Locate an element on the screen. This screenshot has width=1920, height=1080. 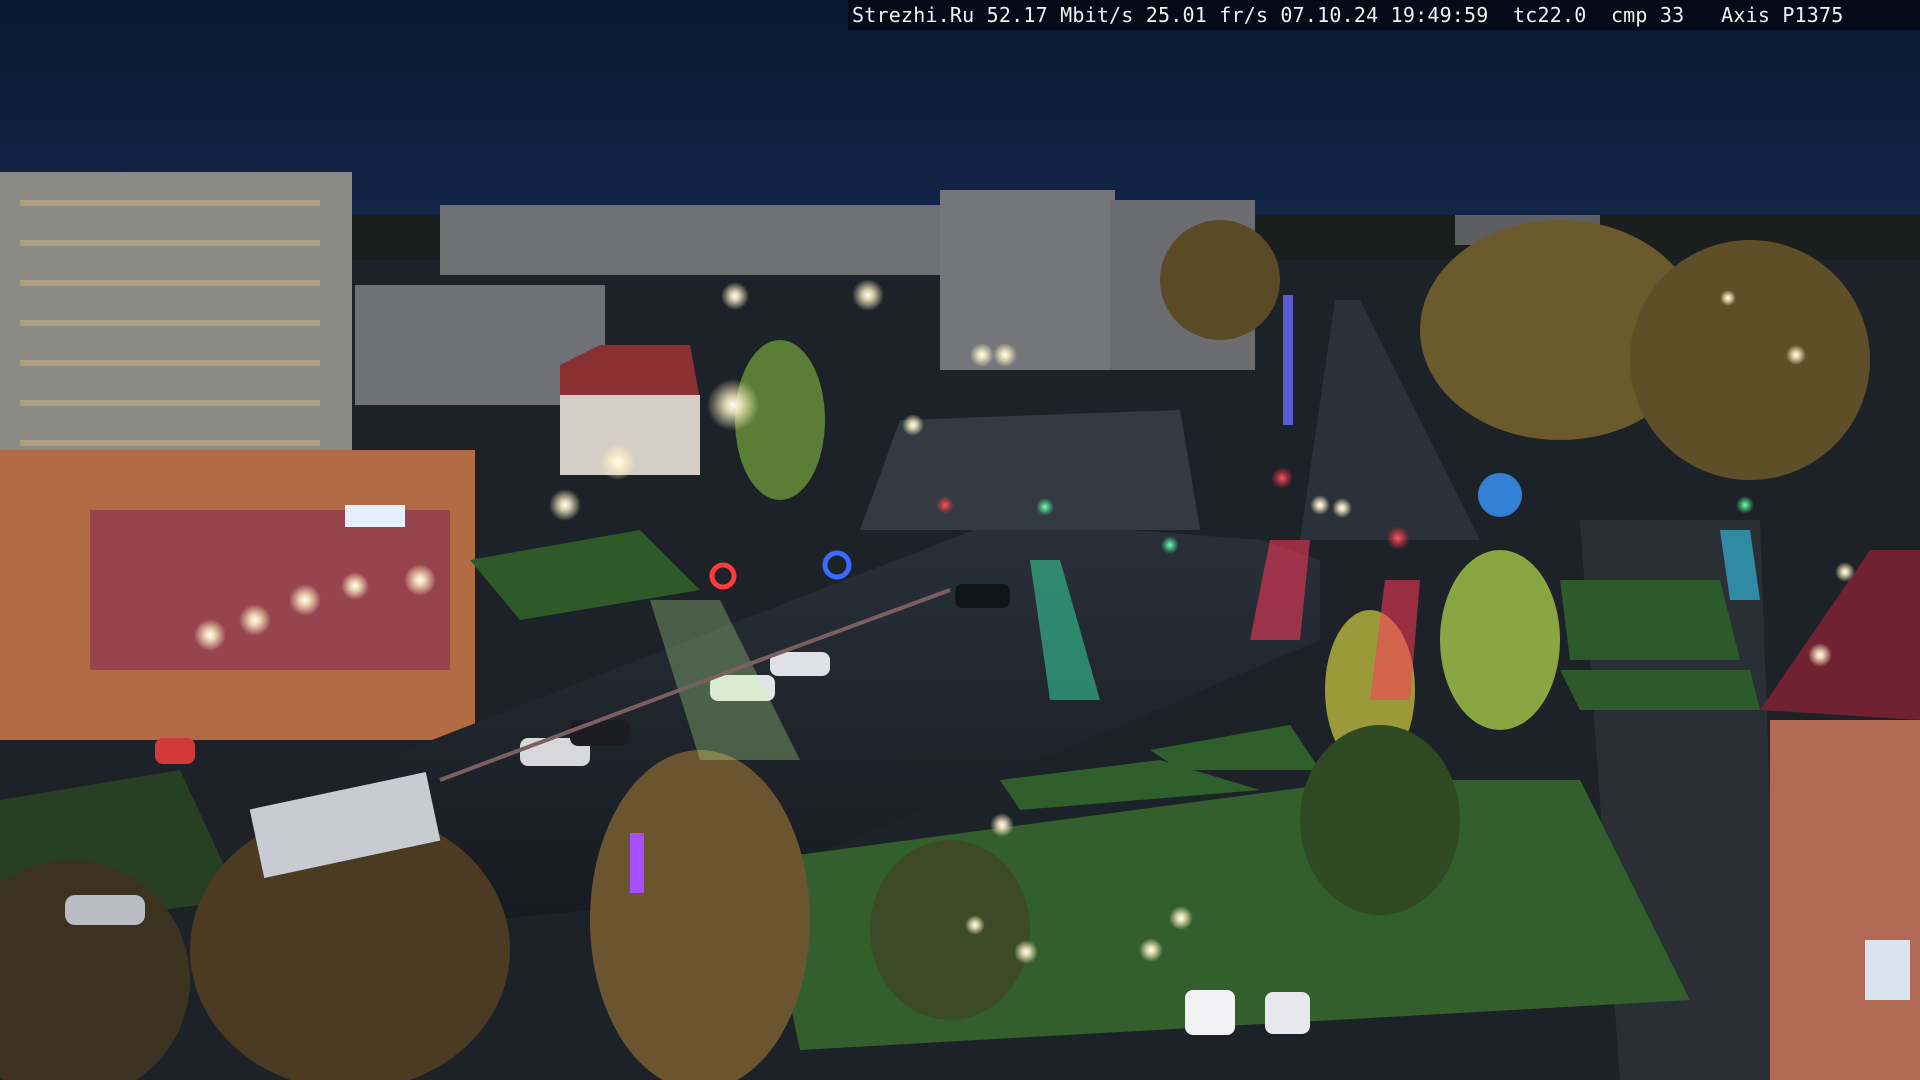
shop-sign is located at coordinates (375, 516).